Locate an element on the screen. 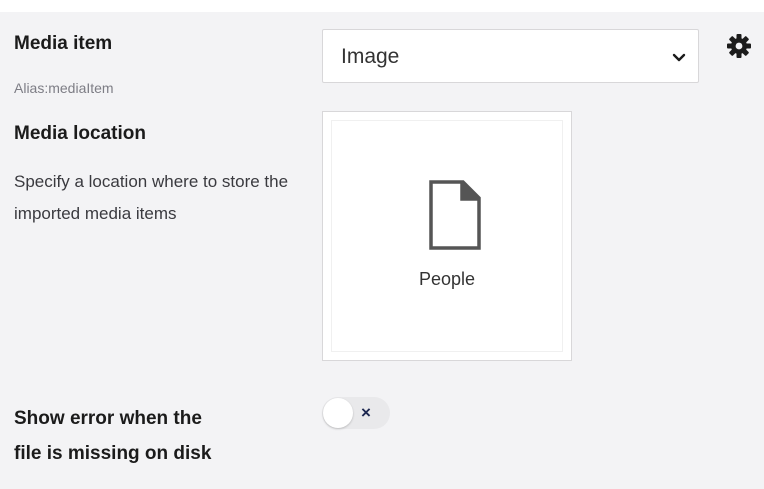 The width and height of the screenshot is (764, 489). chevron-down-icon is located at coordinates (679, 57).